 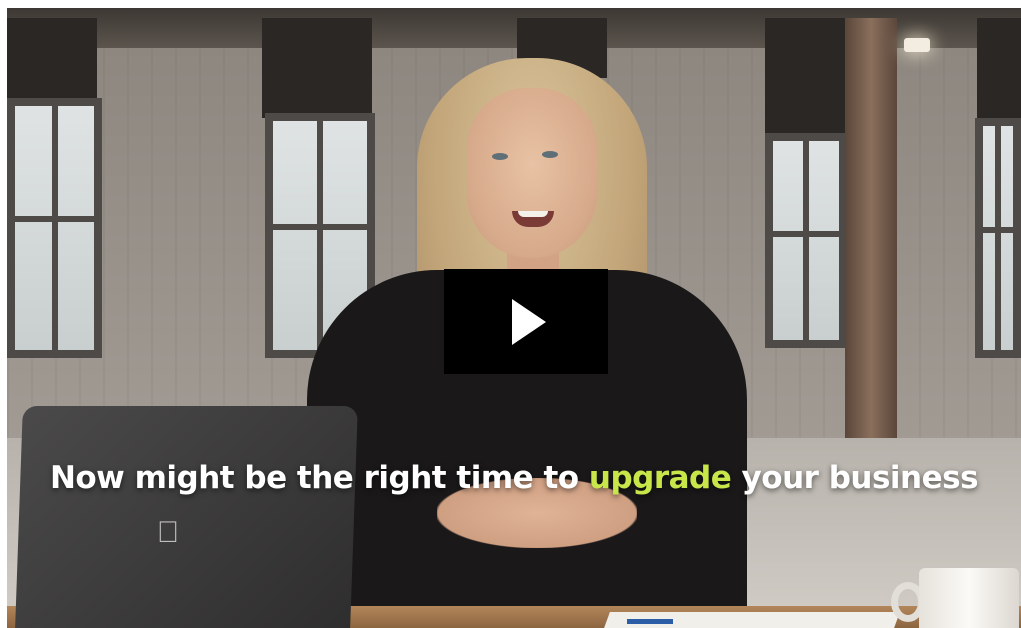 I want to click on coffee-mug, so click(x=969, y=598).